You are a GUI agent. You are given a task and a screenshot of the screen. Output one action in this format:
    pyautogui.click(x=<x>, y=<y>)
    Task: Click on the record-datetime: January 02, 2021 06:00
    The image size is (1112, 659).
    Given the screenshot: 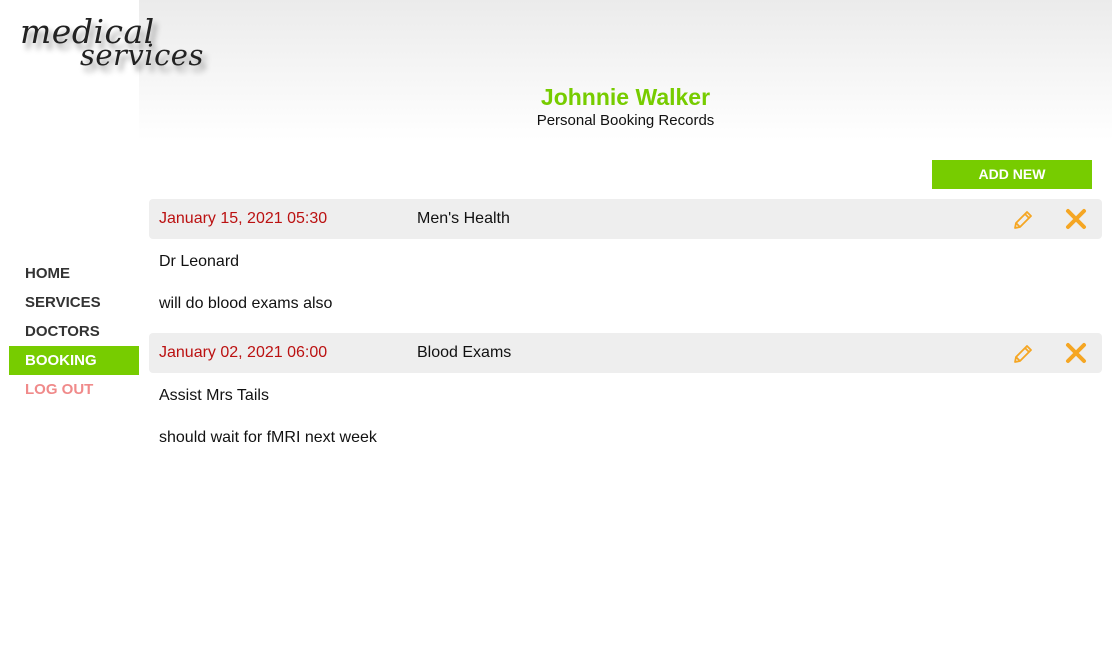 What is the action you would take?
    pyautogui.click(x=243, y=352)
    